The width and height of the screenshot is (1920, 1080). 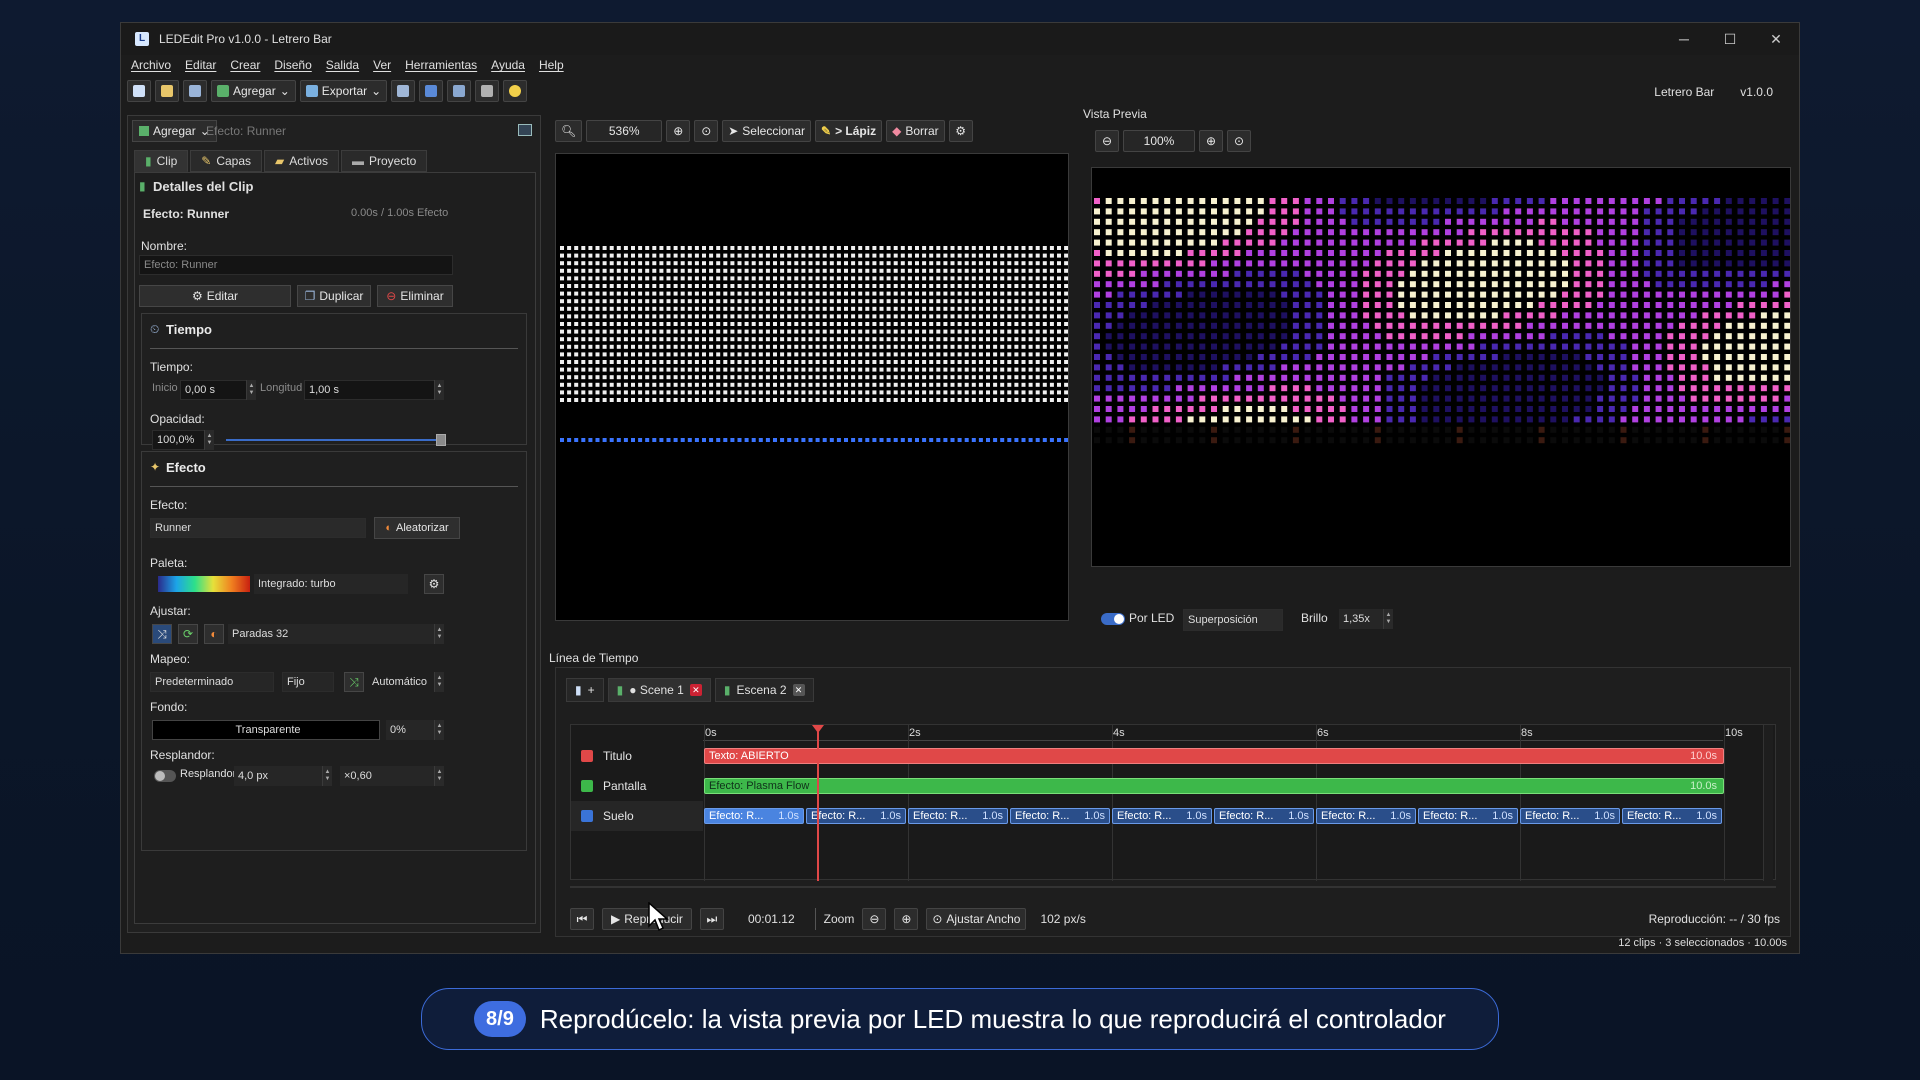 I want to click on select-tool-button: ➤ Seleccionar, so click(x=766, y=131).